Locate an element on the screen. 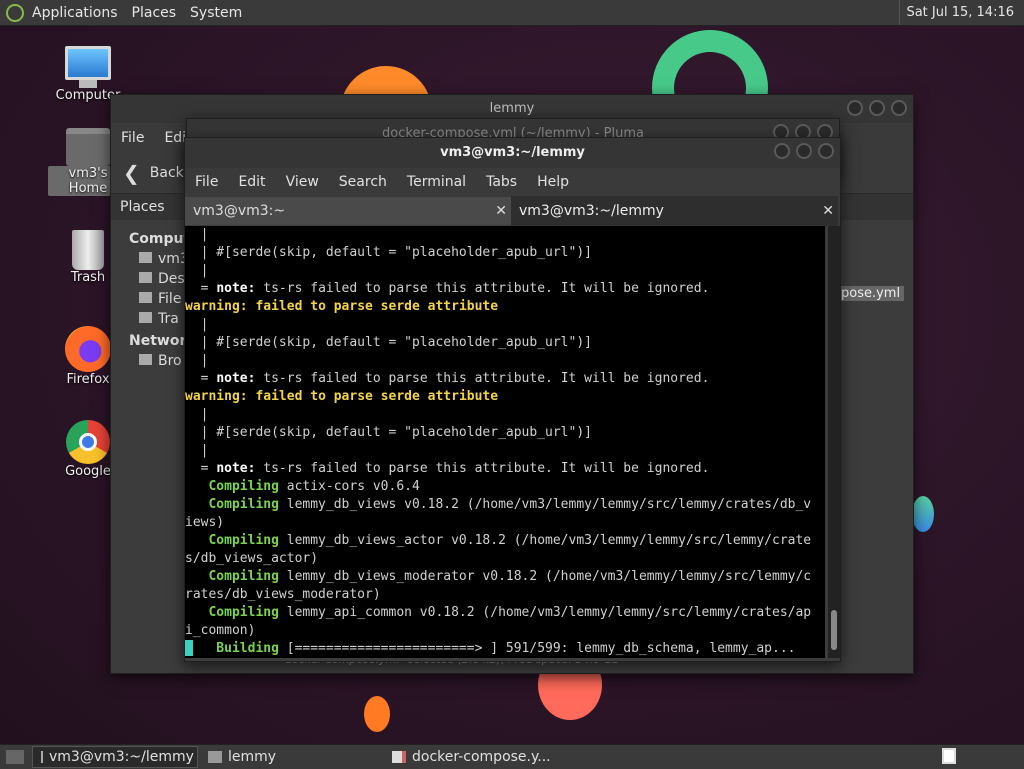 Image resolution: width=1024 pixels, height=769 pixels. line-text: iews) is located at coordinates (205, 522).